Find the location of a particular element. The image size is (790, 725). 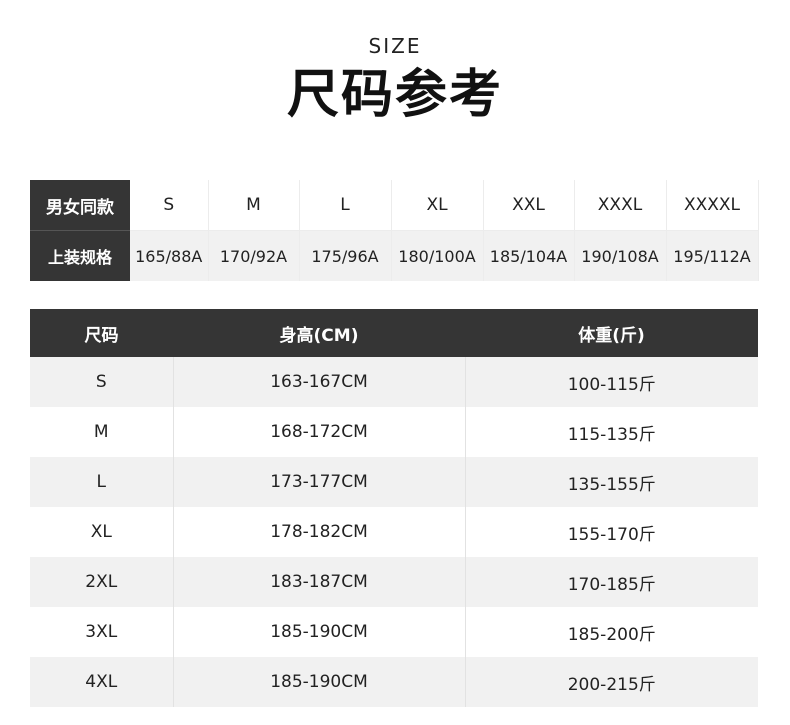

height-cell: 183-187CM is located at coordinates (319, 582).